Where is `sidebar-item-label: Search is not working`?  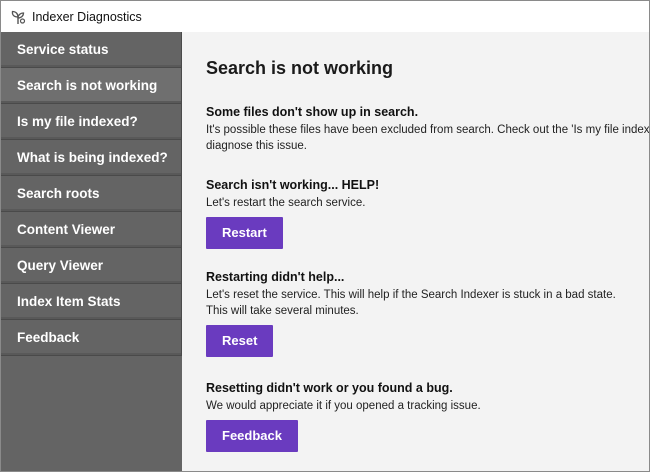 sidebar-item-label: Search is not working is located at coordinates (87, 85).